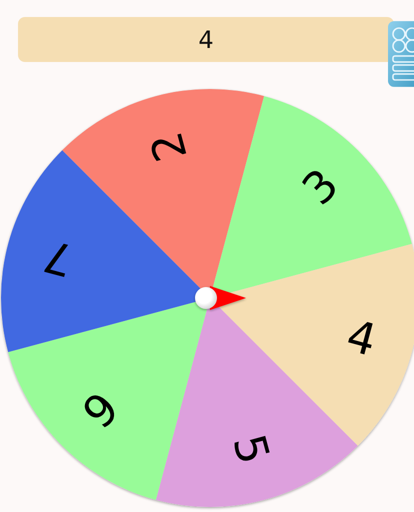  What do you see at coordinates (220, 298) in the screenshot?
I see `pointer-drawing` at bounding box center [220, 298].